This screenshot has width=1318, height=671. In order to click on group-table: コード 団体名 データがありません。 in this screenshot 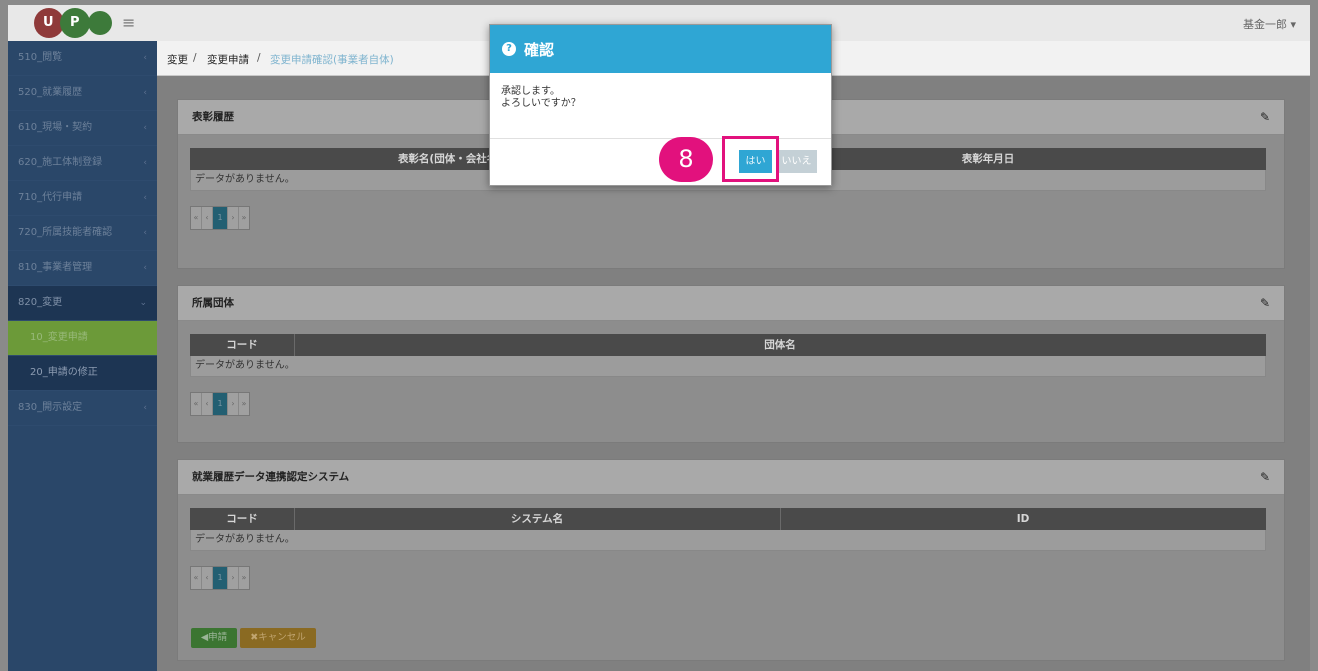, I will do `click(728, 355)`.